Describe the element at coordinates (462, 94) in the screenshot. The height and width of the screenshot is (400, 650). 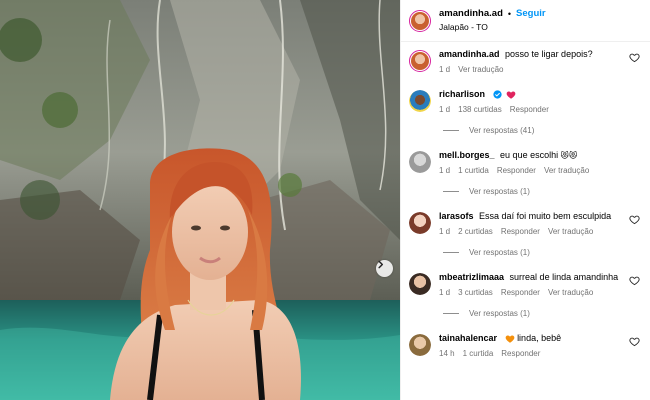
I see `commenter-username: richarlison` at that location.